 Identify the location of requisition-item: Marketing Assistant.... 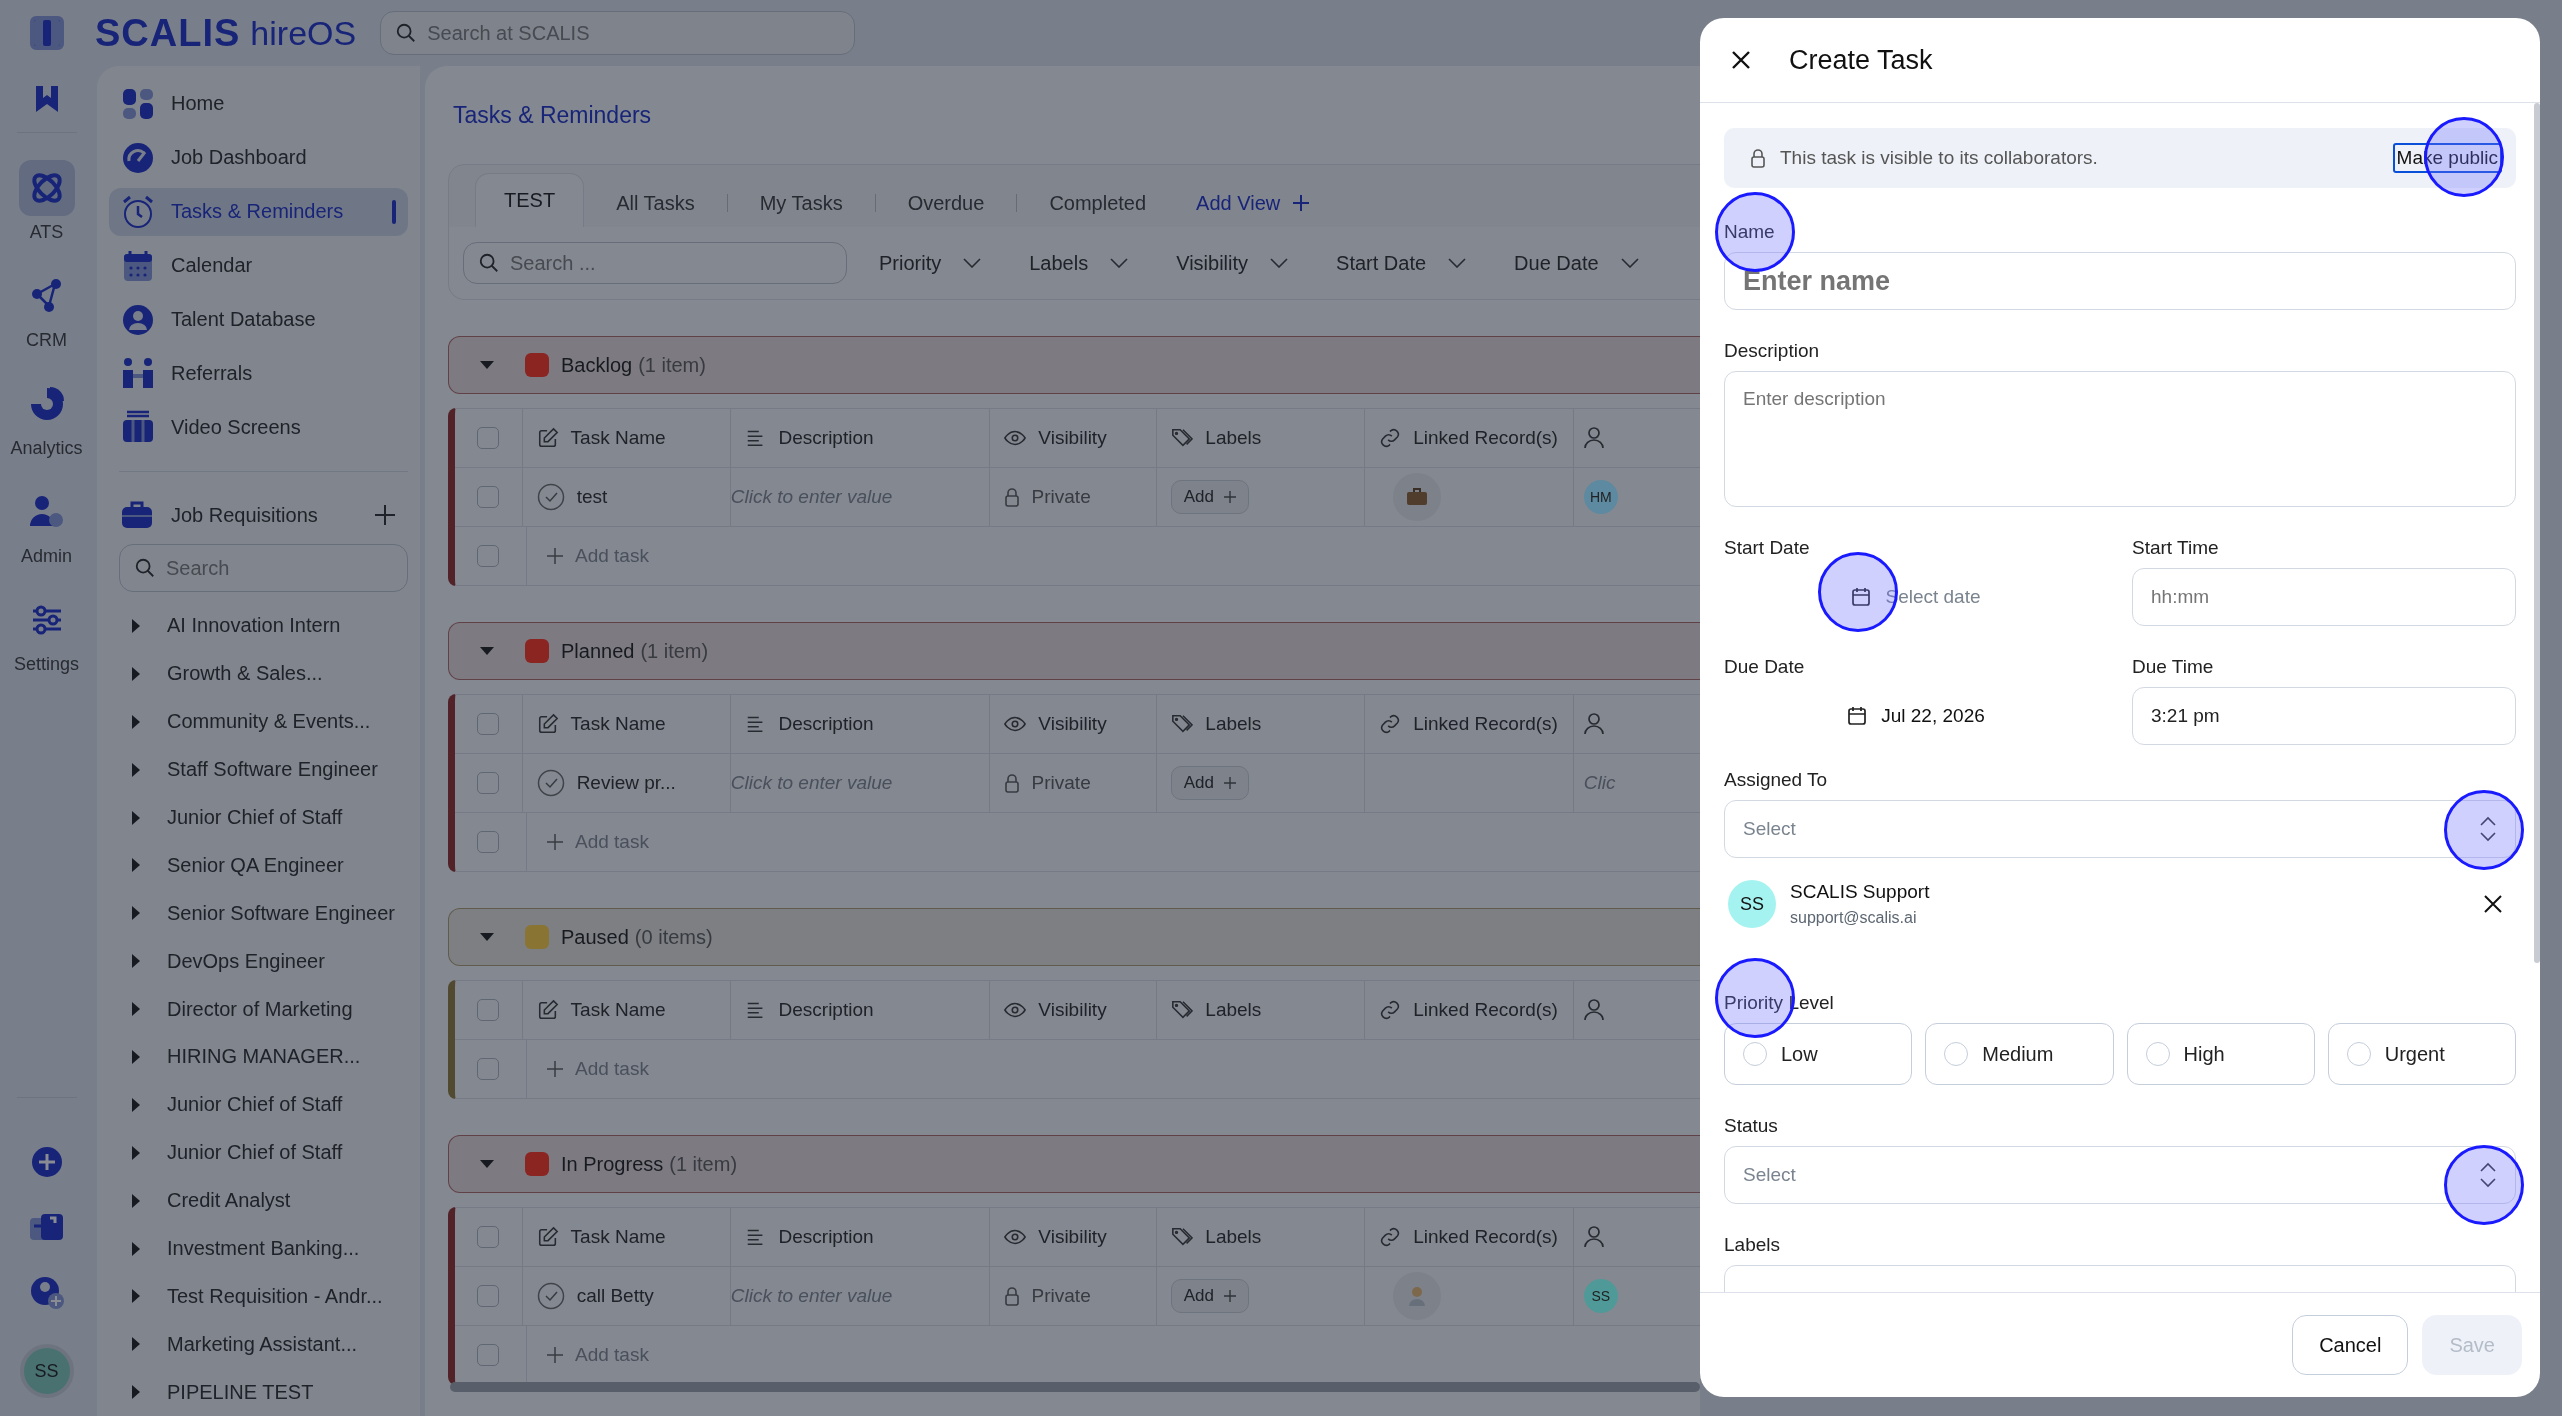
(258, 1344).